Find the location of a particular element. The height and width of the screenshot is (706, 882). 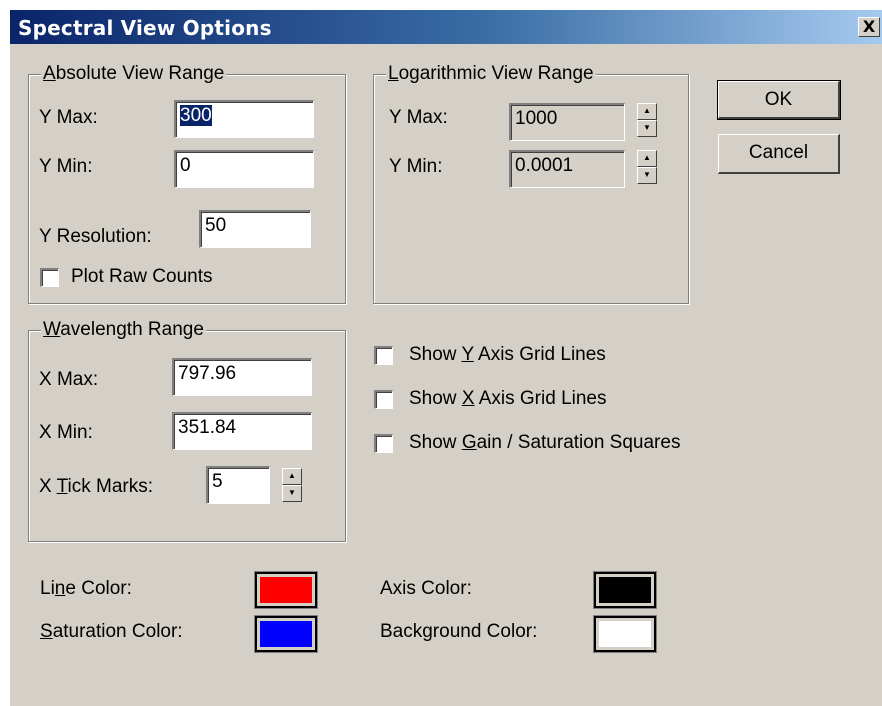

saturation-color-fill is located at coordinates (286, 634).